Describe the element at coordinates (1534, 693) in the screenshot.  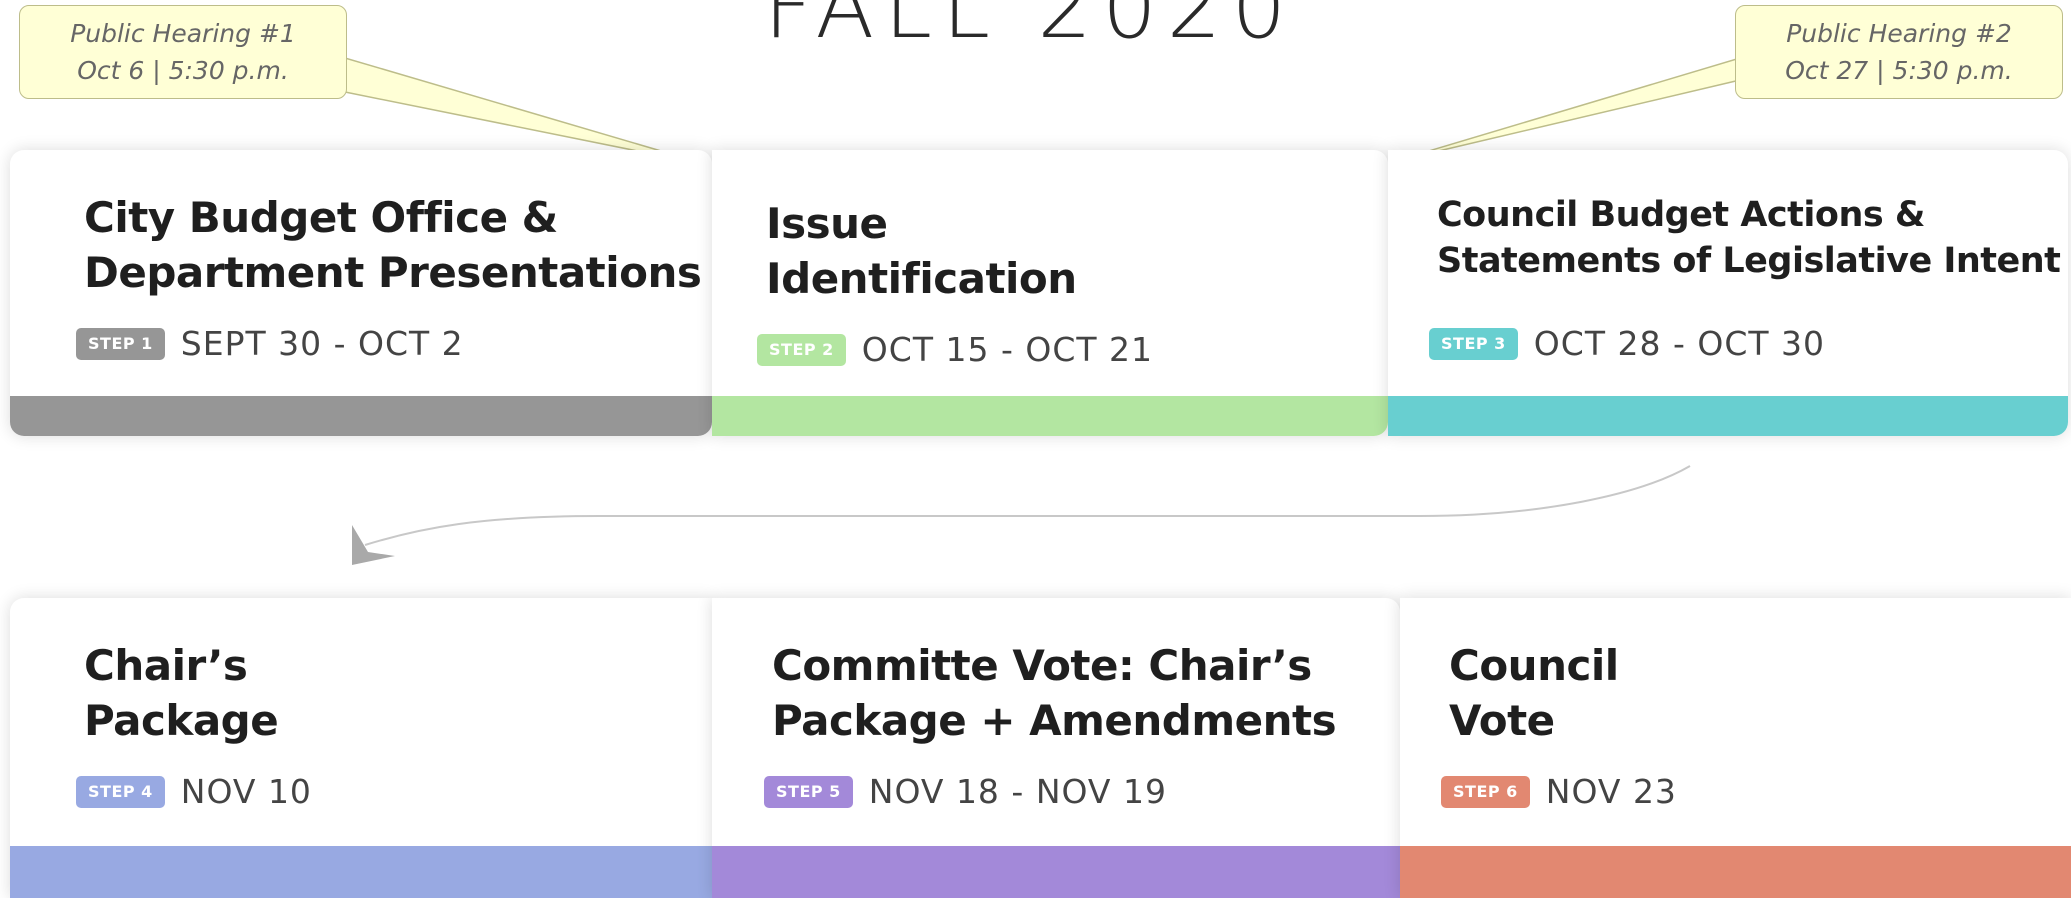
I see `step-heading: Council Vote` at that location.